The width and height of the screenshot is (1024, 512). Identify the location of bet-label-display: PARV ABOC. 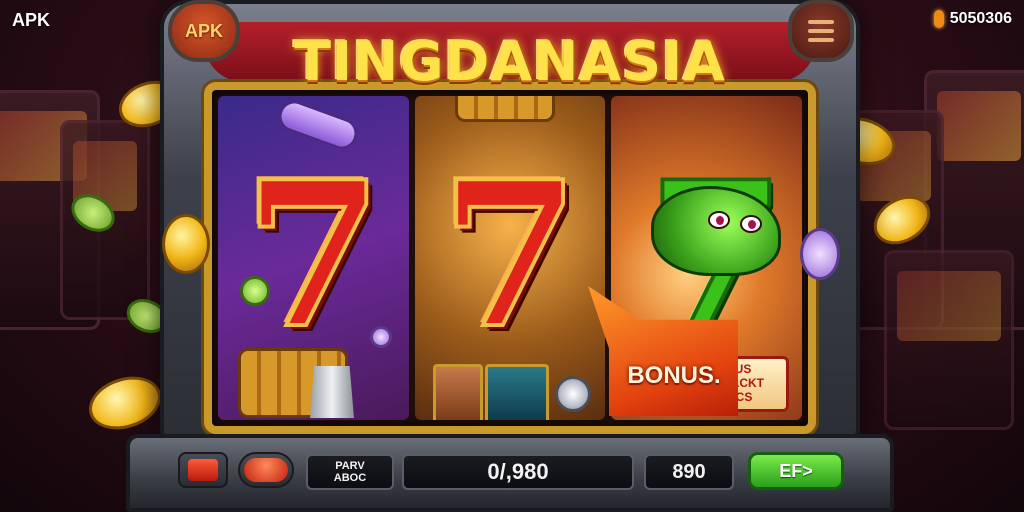
(350, 472).